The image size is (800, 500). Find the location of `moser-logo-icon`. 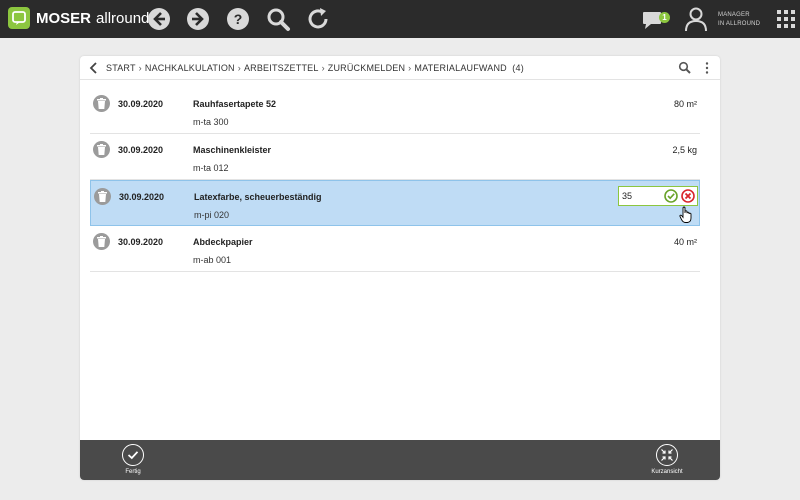

moser-logo-icon is located at coordinates (19, 18).